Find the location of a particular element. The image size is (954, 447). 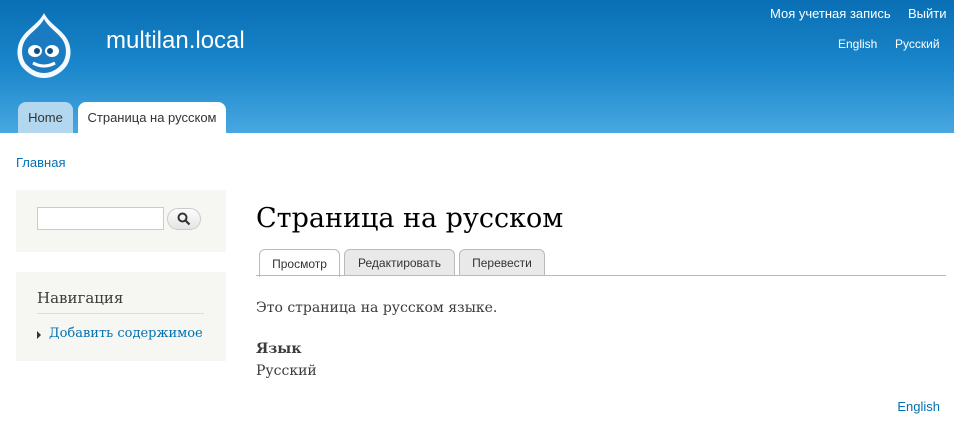

language-english-link: English is located at coordinates (857, 44).